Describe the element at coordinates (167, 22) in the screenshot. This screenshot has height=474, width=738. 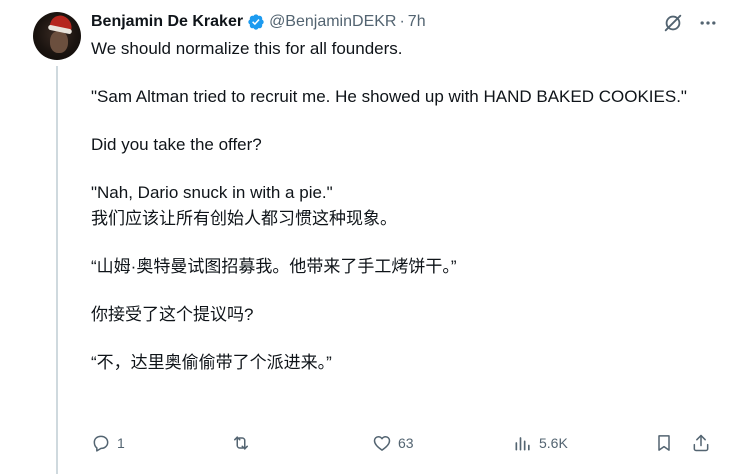
I see `author-name: Benjamin De Kraker` at that location.